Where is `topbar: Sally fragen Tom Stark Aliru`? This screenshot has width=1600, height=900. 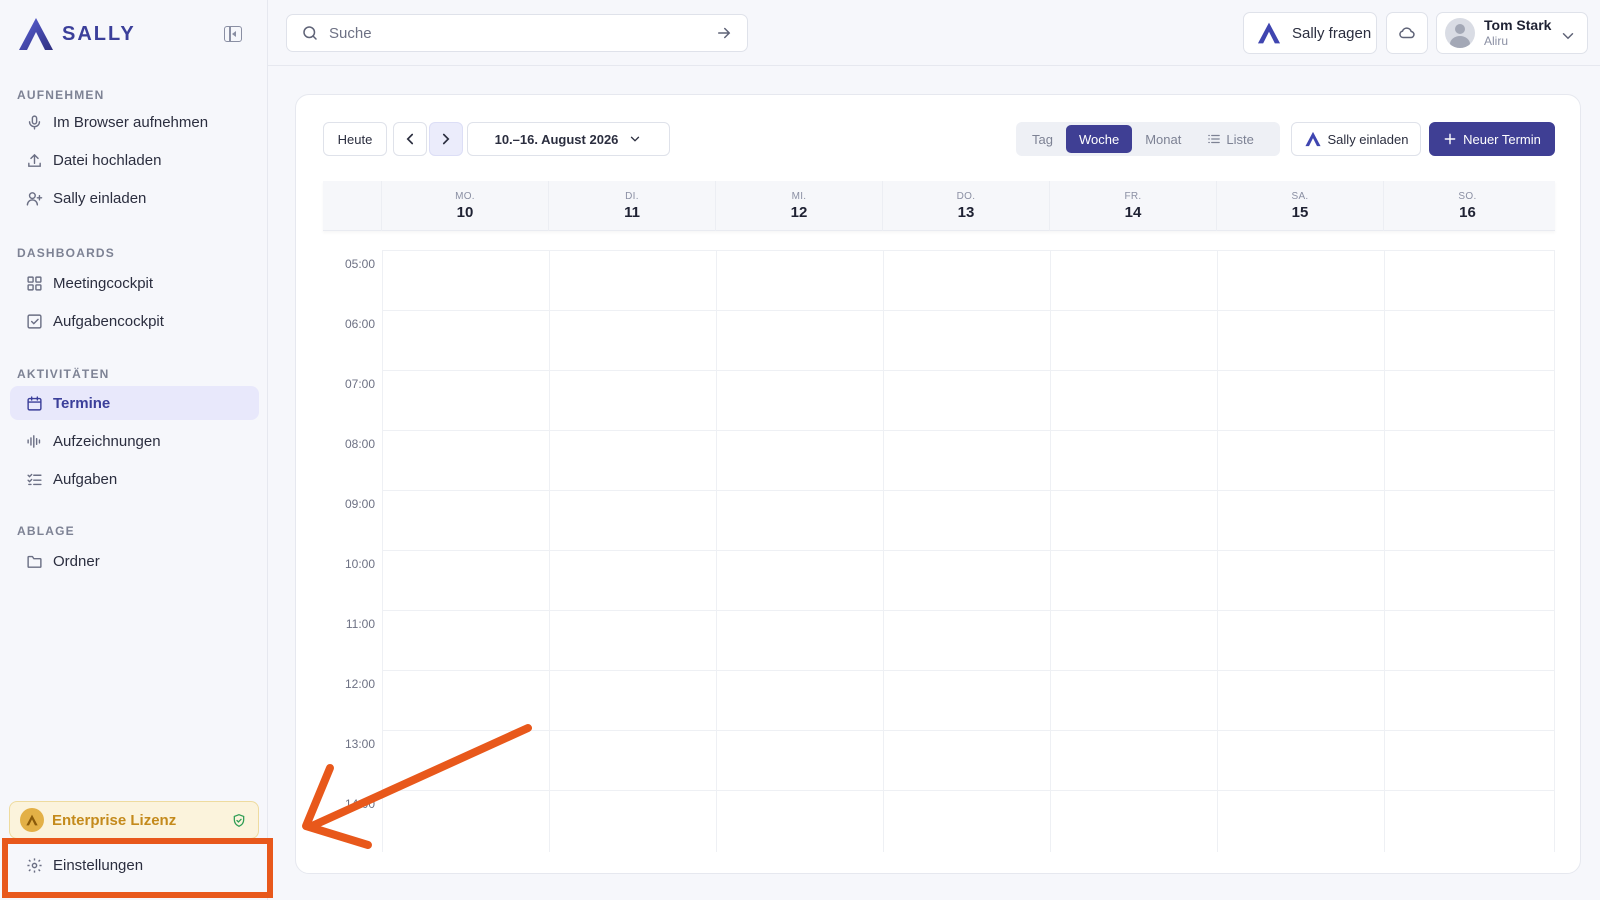 topbar: Sally fragen Tom Stark Aliru is located at coordinates (934, 33).